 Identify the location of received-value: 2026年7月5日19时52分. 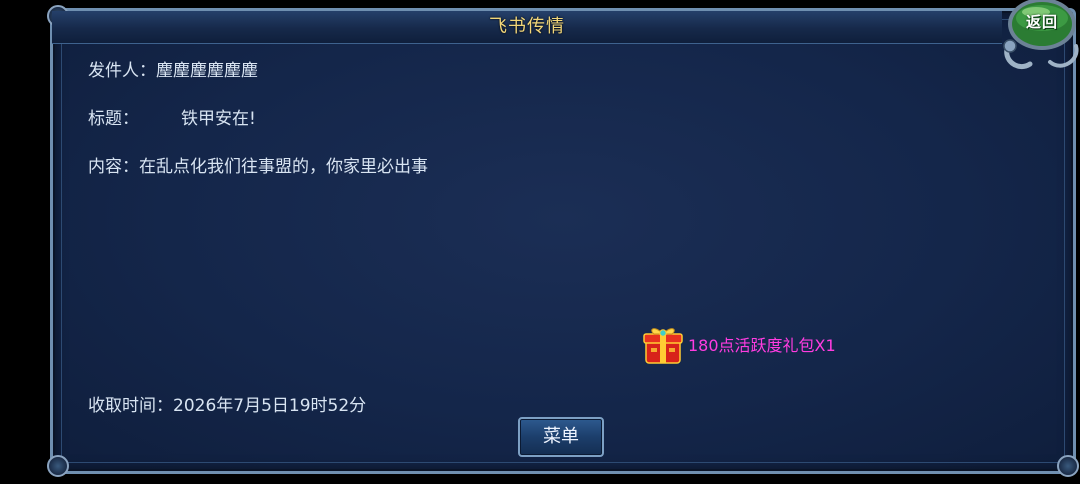
(270, 406).